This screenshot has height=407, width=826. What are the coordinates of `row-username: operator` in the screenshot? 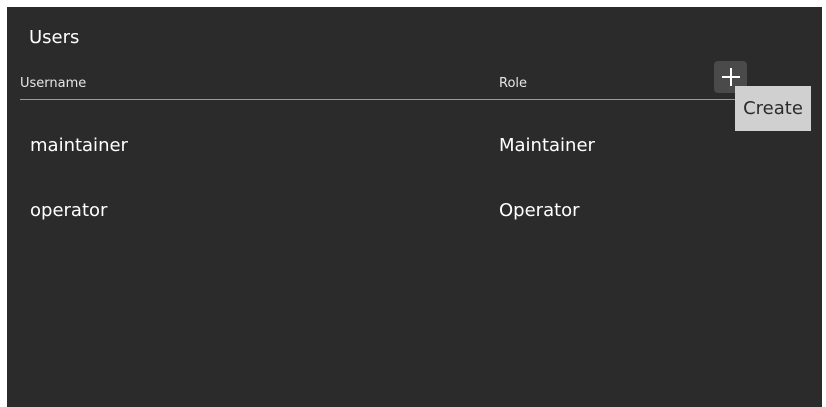 It's located at (69, 210).